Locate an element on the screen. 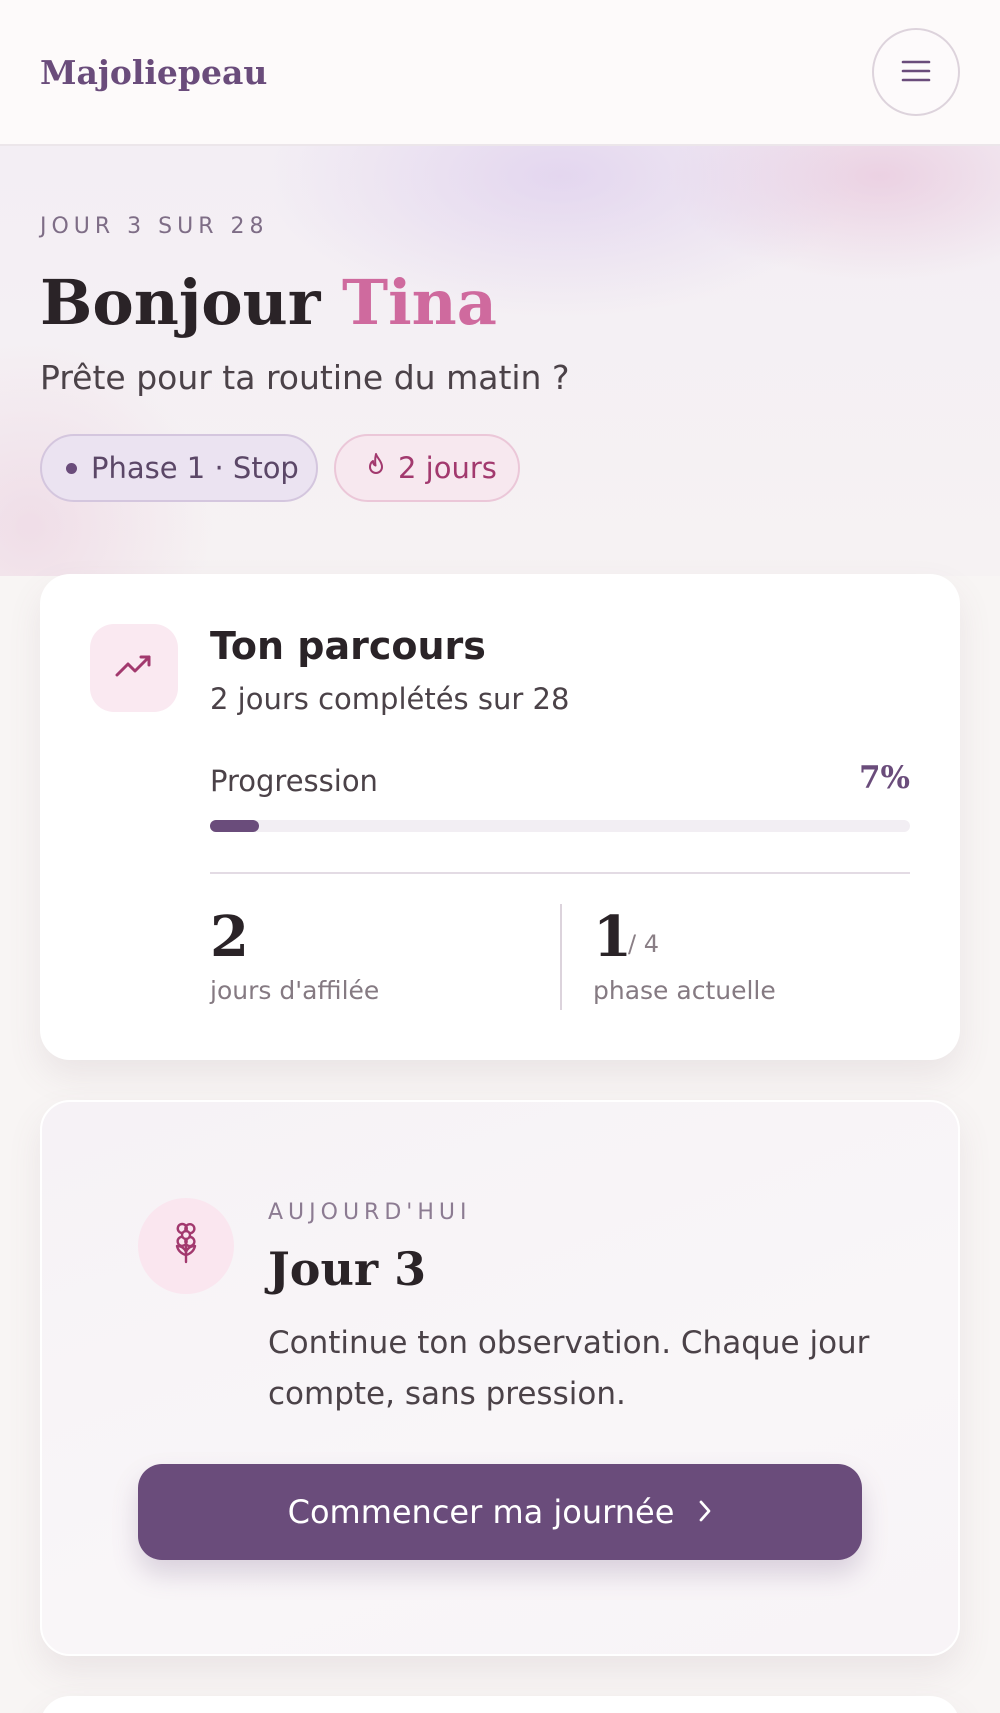 The image size is (1000, 1713). journey-title: Ton parcours is located at coordinates (348, 646).